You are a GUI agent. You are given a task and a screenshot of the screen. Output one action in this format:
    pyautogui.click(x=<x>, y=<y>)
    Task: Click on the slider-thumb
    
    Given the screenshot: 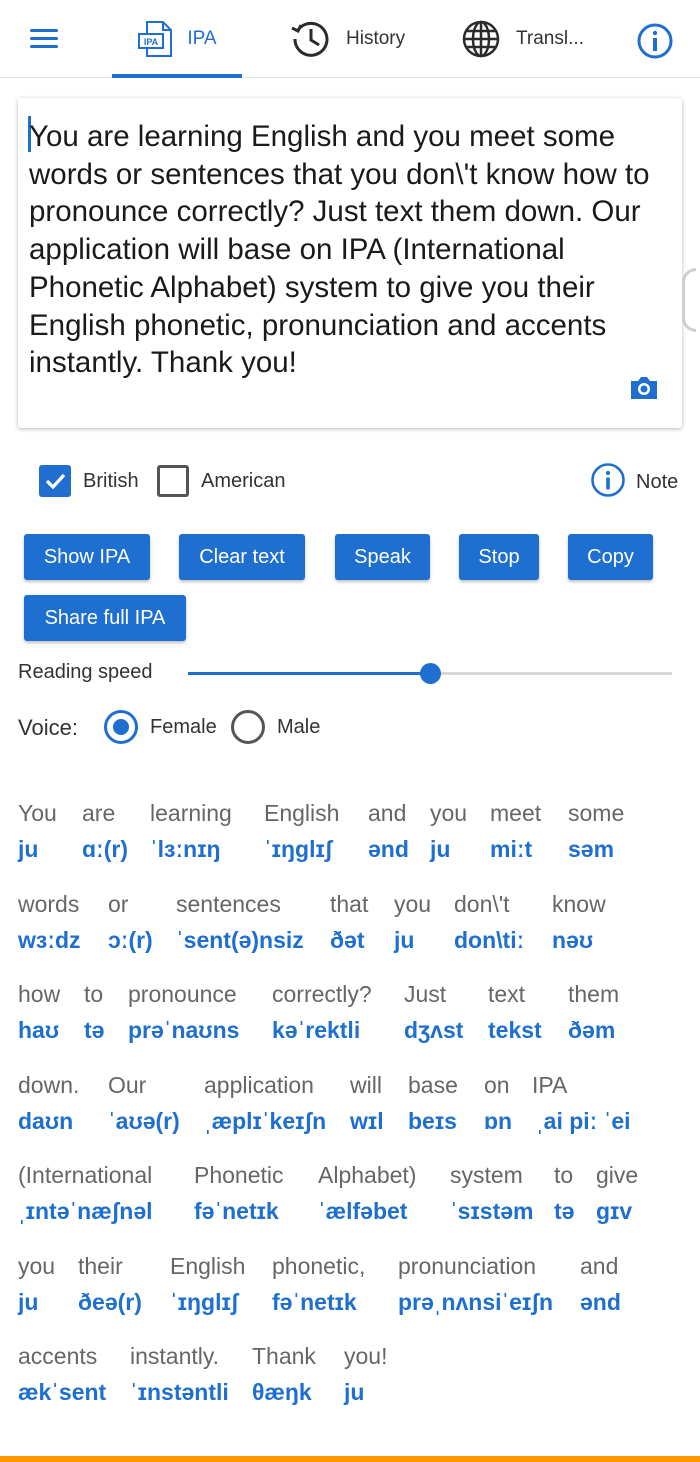 What is the action you would take?
    pyautogui.click(x=430, y=673)
    